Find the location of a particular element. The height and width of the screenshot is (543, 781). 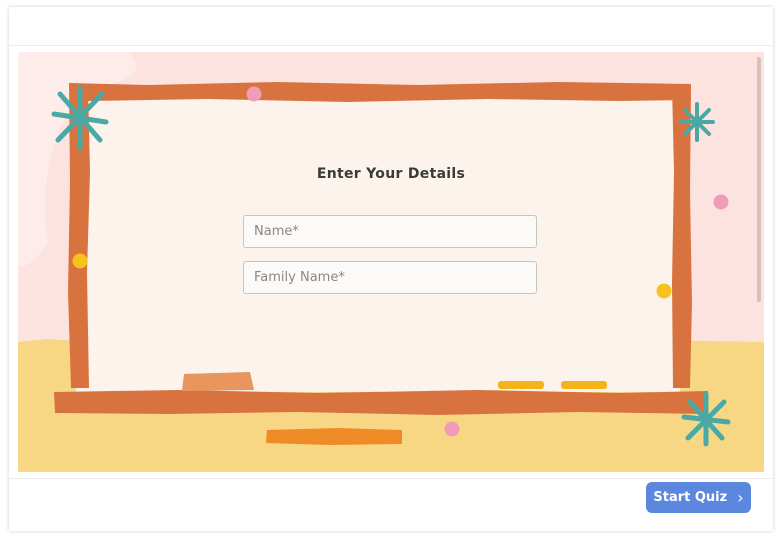

start-quiz-button: Start Quiz › is located at coordinates (698, 497).